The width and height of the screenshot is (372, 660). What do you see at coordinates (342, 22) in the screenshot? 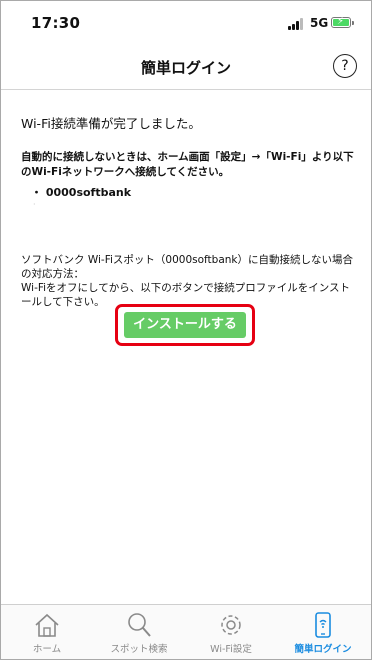
I see `battery-icon: ⚡` at bounding box center [342, 22].